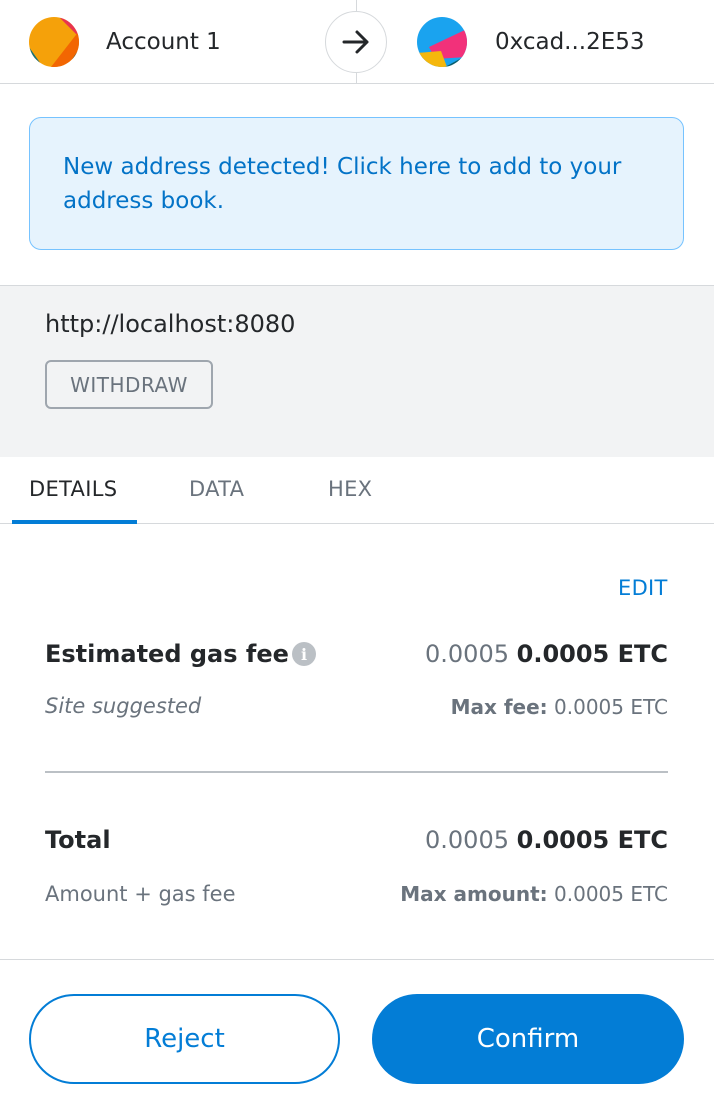 This screenshot has height=1114, width=714. What do you see at coordinates (356, 772) in the screenshot?
I see `details-divider` at bounding box center [356, 772].